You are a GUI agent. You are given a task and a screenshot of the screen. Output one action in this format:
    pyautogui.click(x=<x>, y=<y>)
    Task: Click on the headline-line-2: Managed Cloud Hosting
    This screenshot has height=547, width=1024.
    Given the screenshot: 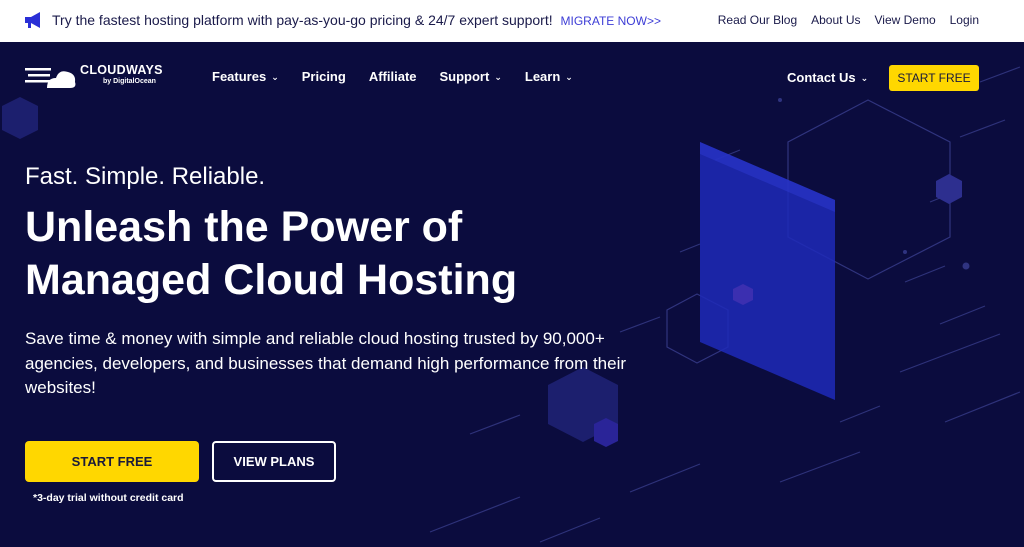 What is the action you would take?
    pyautogui.click(x=271, y=280)
    